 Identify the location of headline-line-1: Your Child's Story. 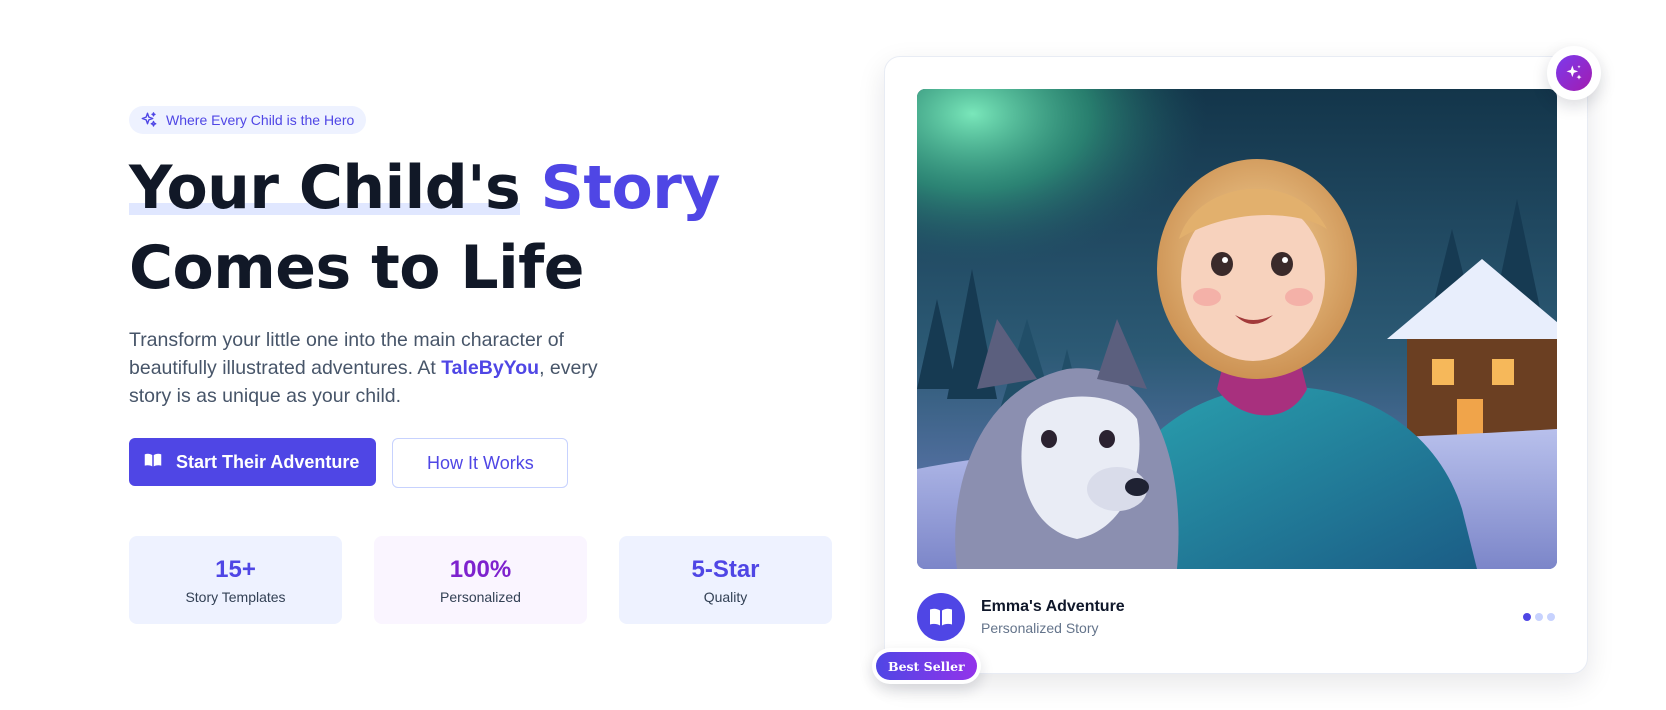
(489, 188).